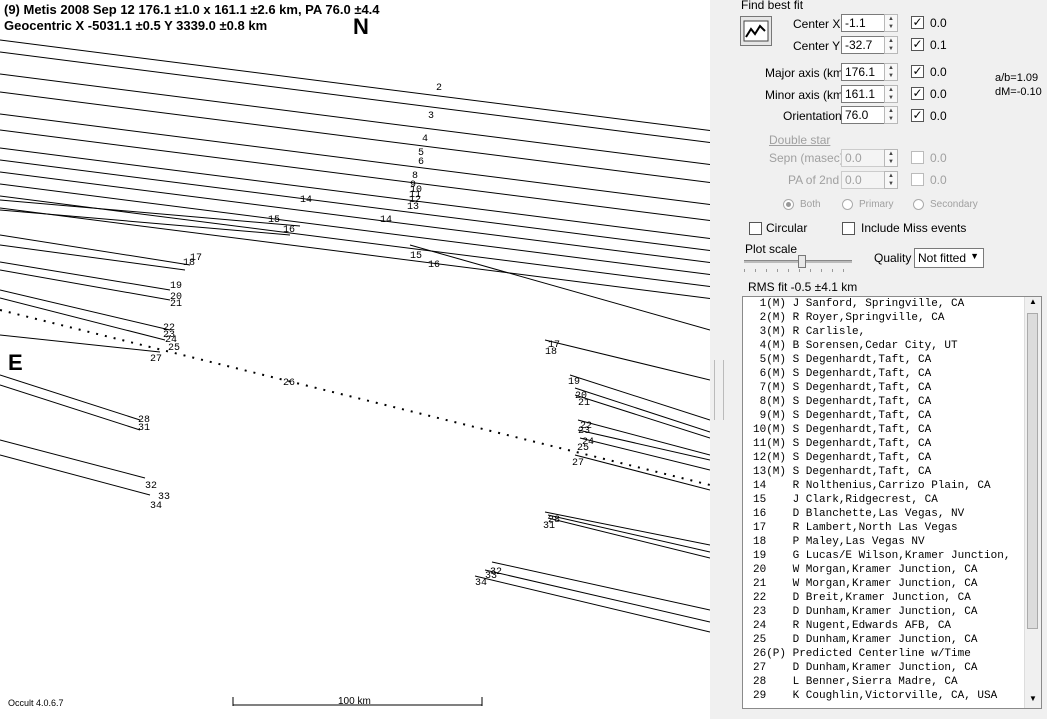 The height and width of the screenshot is (719, 1047). I want to click on quality-select: Not fitted ▼, so click(949, 258).